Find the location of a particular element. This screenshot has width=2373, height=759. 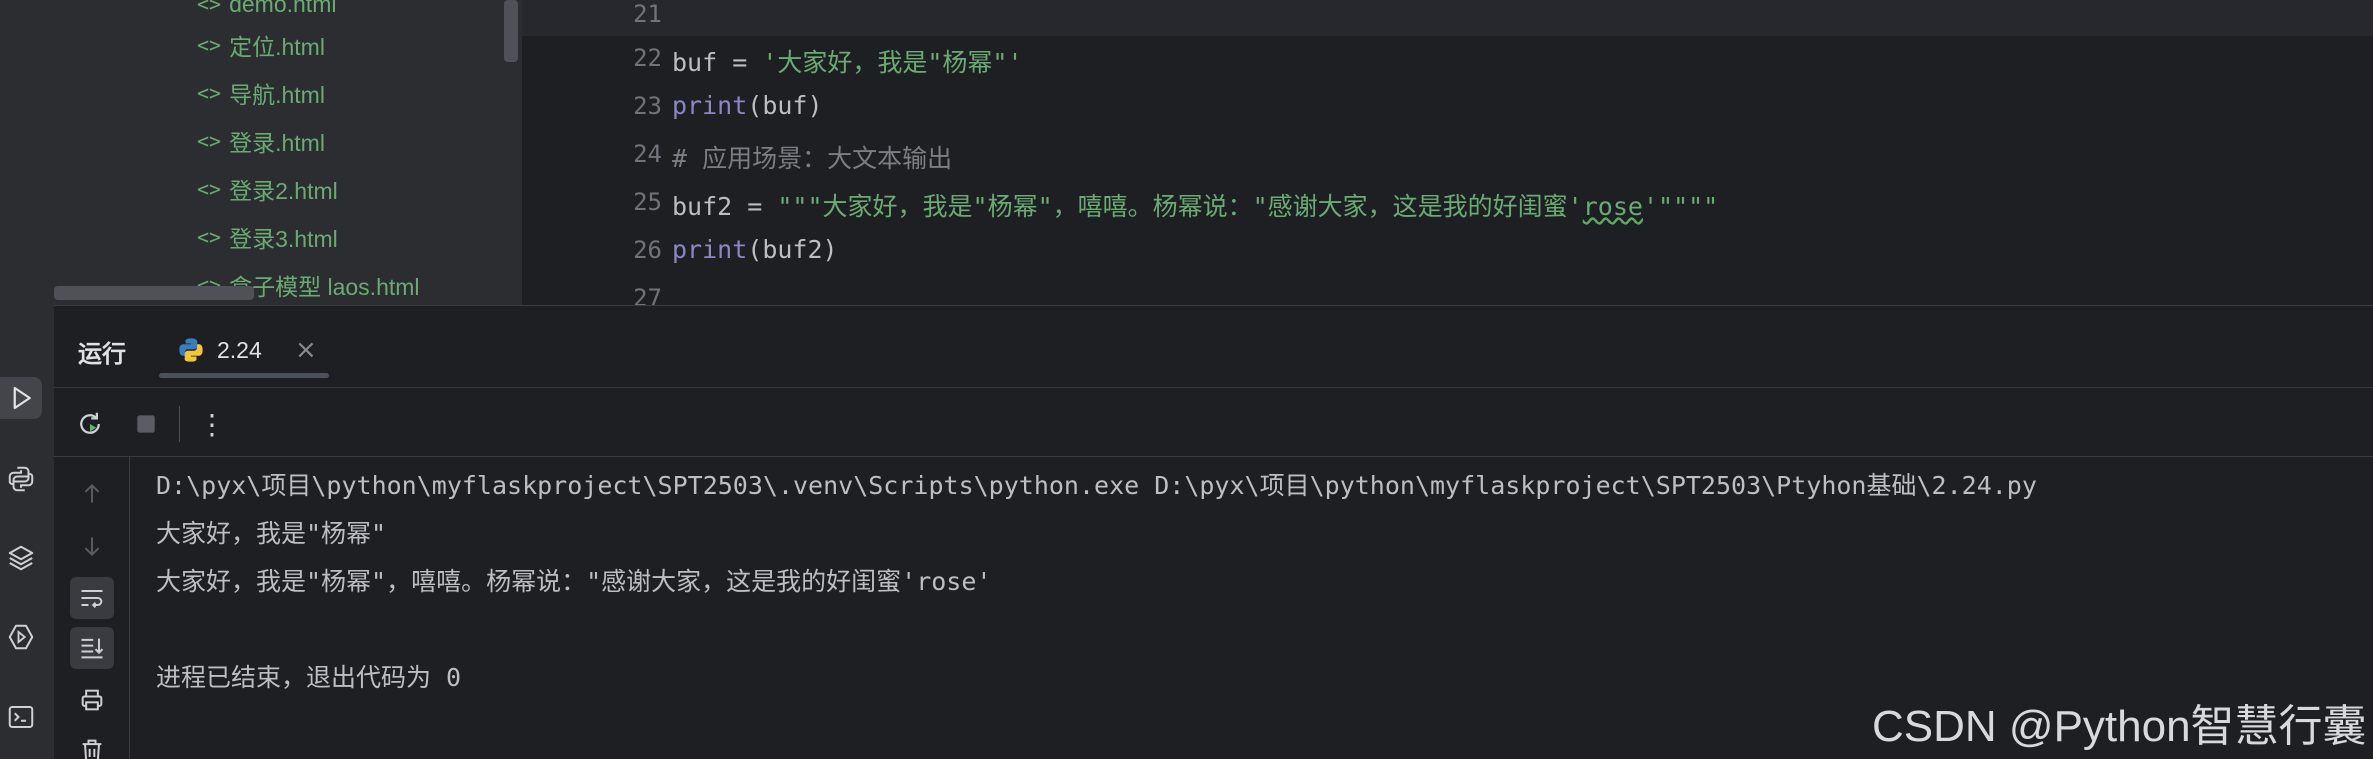

print-icon is located at coordinates (92, 700).